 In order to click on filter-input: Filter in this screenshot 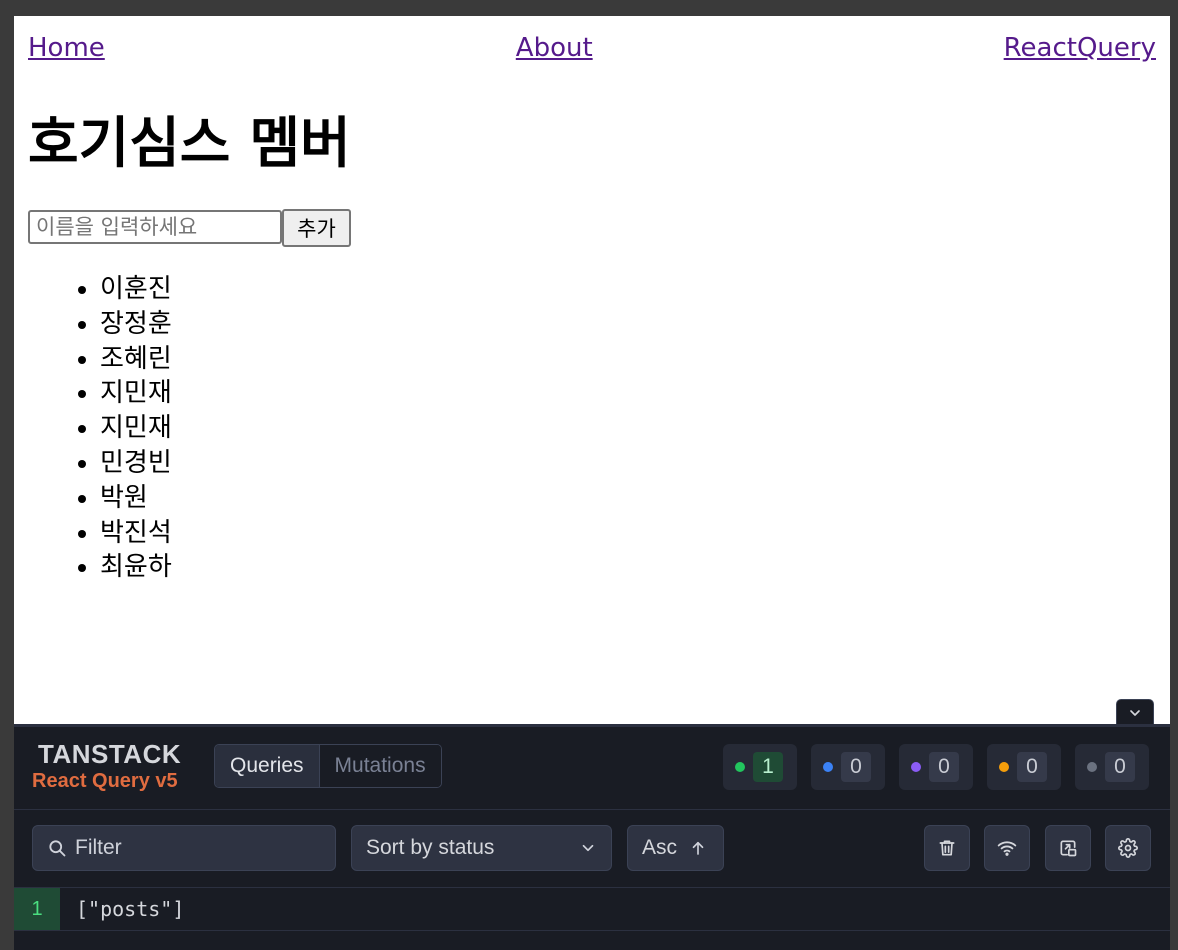, I will do `click(184, 848)`.